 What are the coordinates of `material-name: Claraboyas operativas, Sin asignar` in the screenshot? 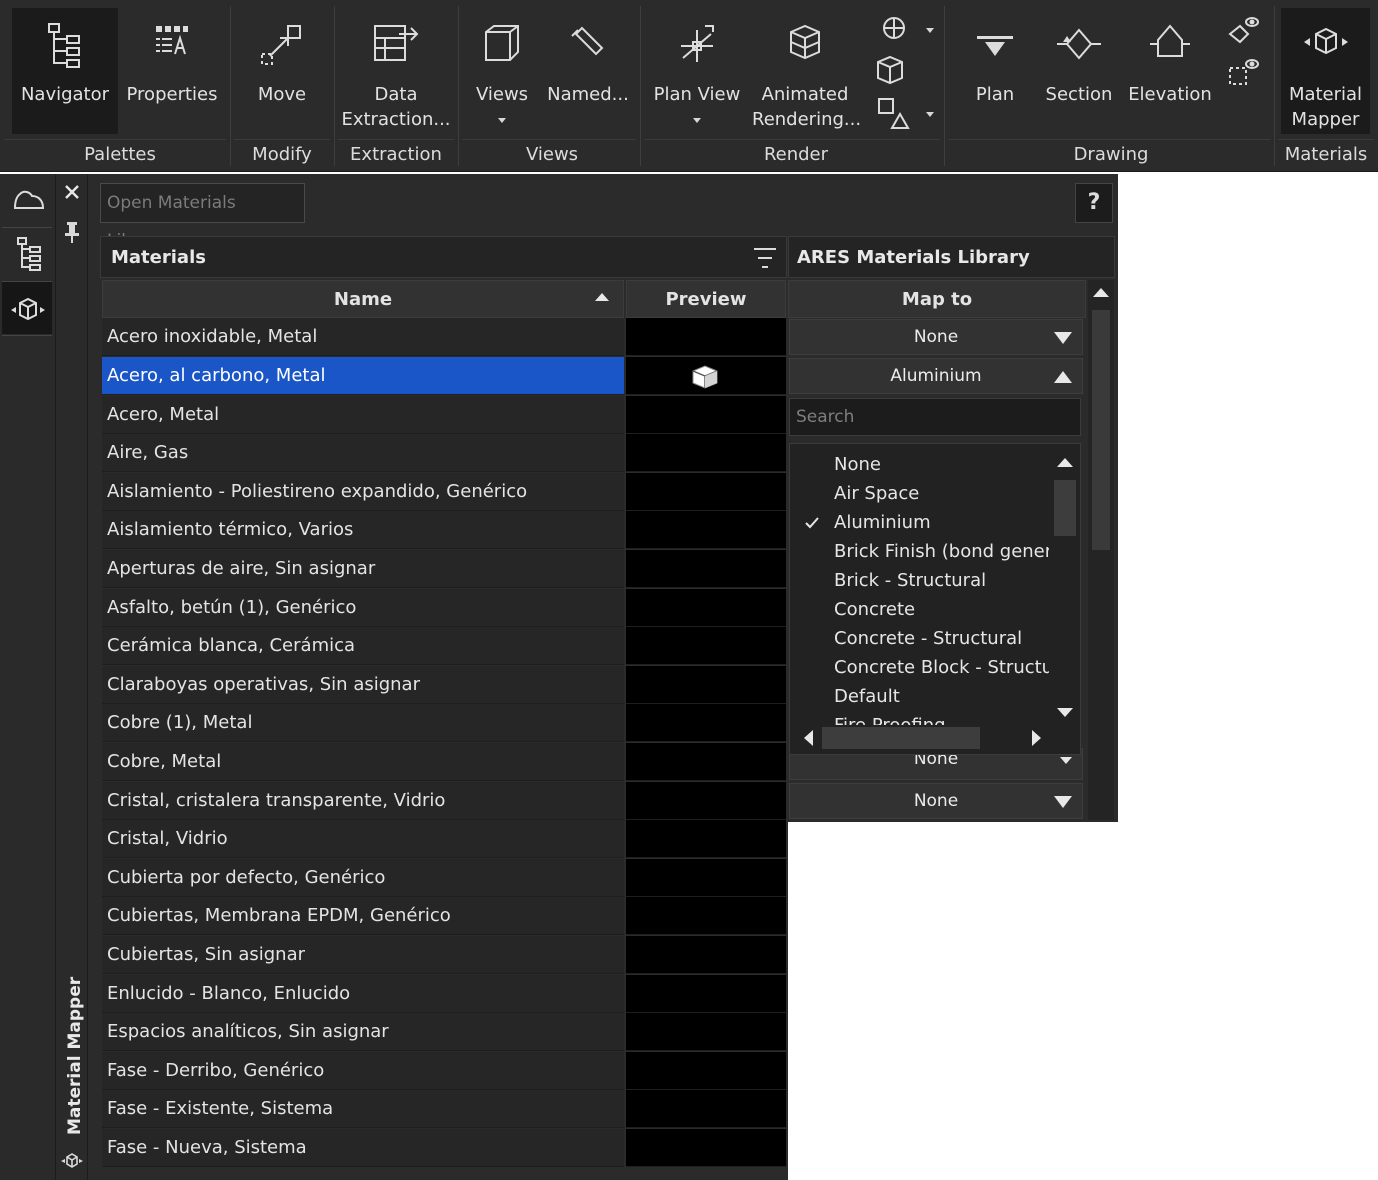 It's located at (363, 685).